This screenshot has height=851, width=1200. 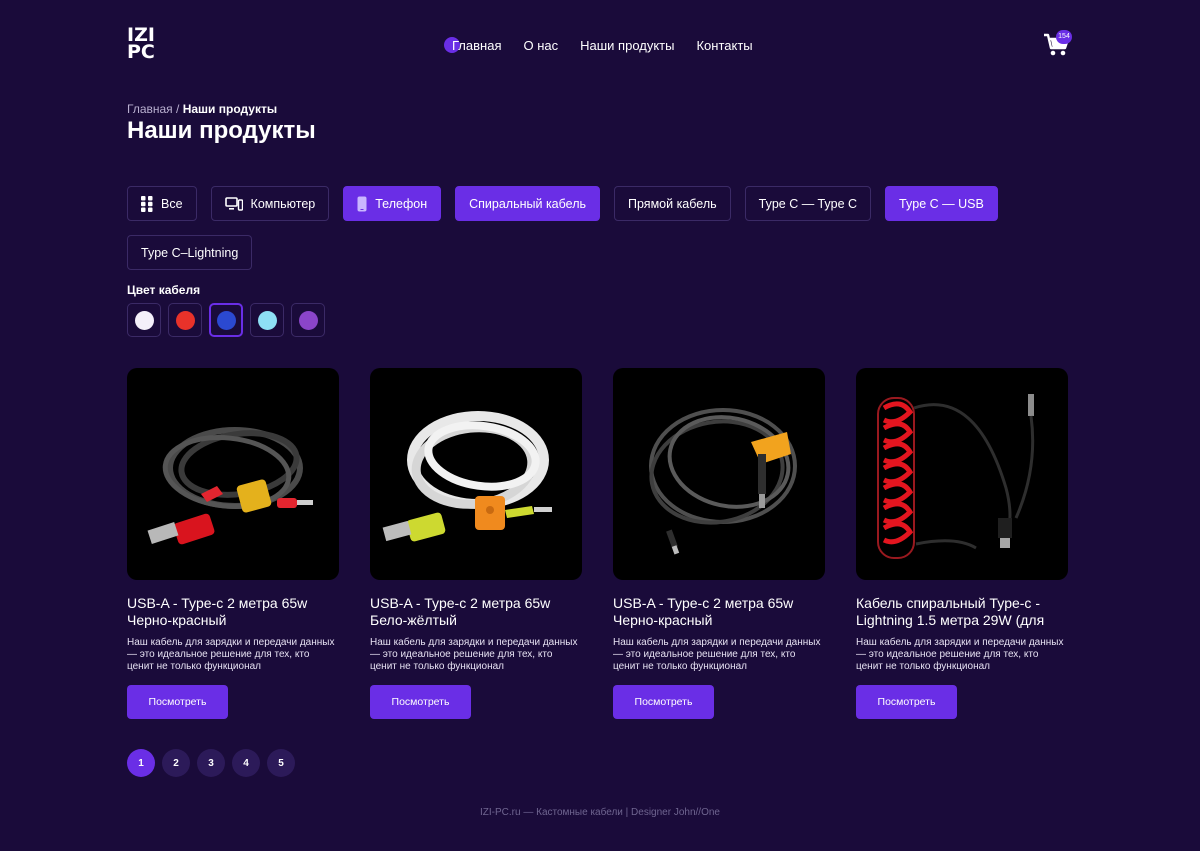 I want to click on main-nav: Главная О нас Наши продукты Контакты, so click(x=598, y=45).